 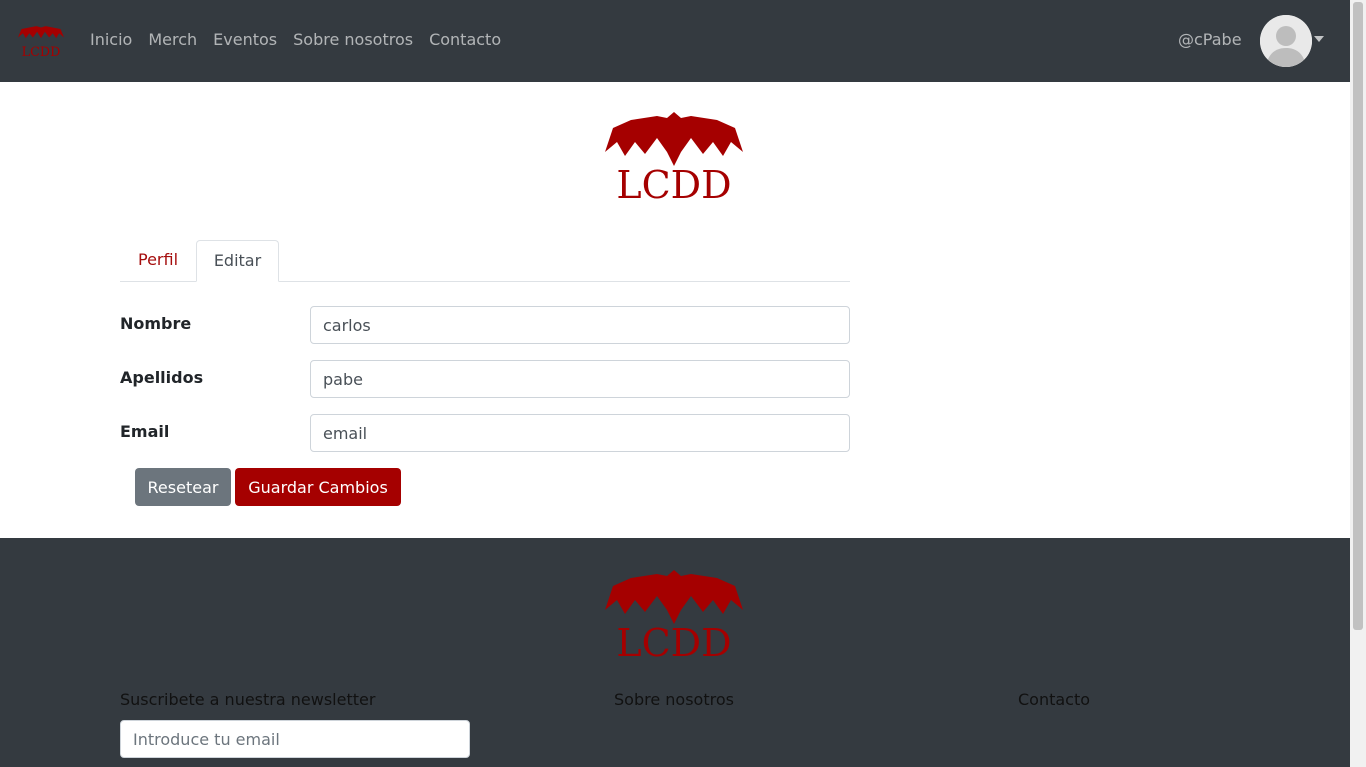 What do you see at coordinates (111, 40) in the screenshot?
I see `nav-link-inicio: Inicio` at bounding box center [111, 40].